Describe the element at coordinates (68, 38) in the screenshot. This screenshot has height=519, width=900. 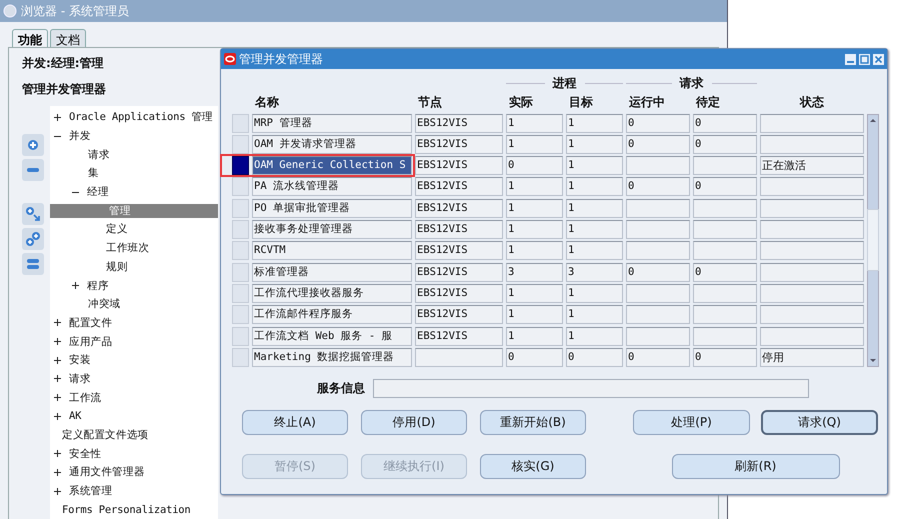
I see `tab: 文档` at that location.